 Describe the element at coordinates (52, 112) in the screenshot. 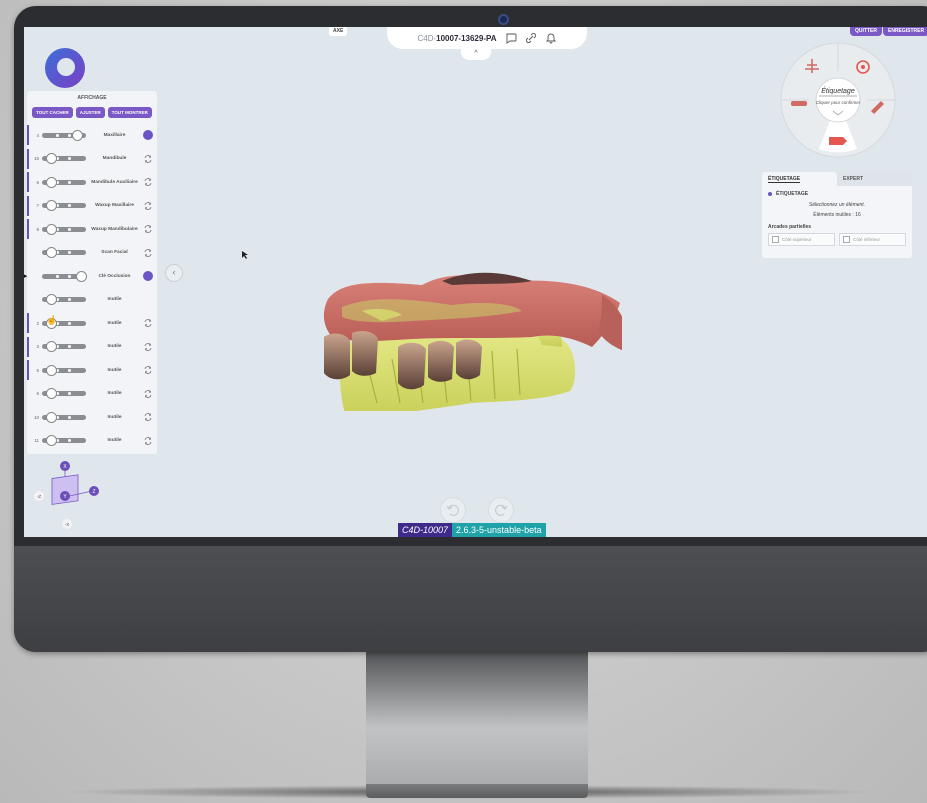

I see `hide-all-button: TOUT CACHER` at that location.